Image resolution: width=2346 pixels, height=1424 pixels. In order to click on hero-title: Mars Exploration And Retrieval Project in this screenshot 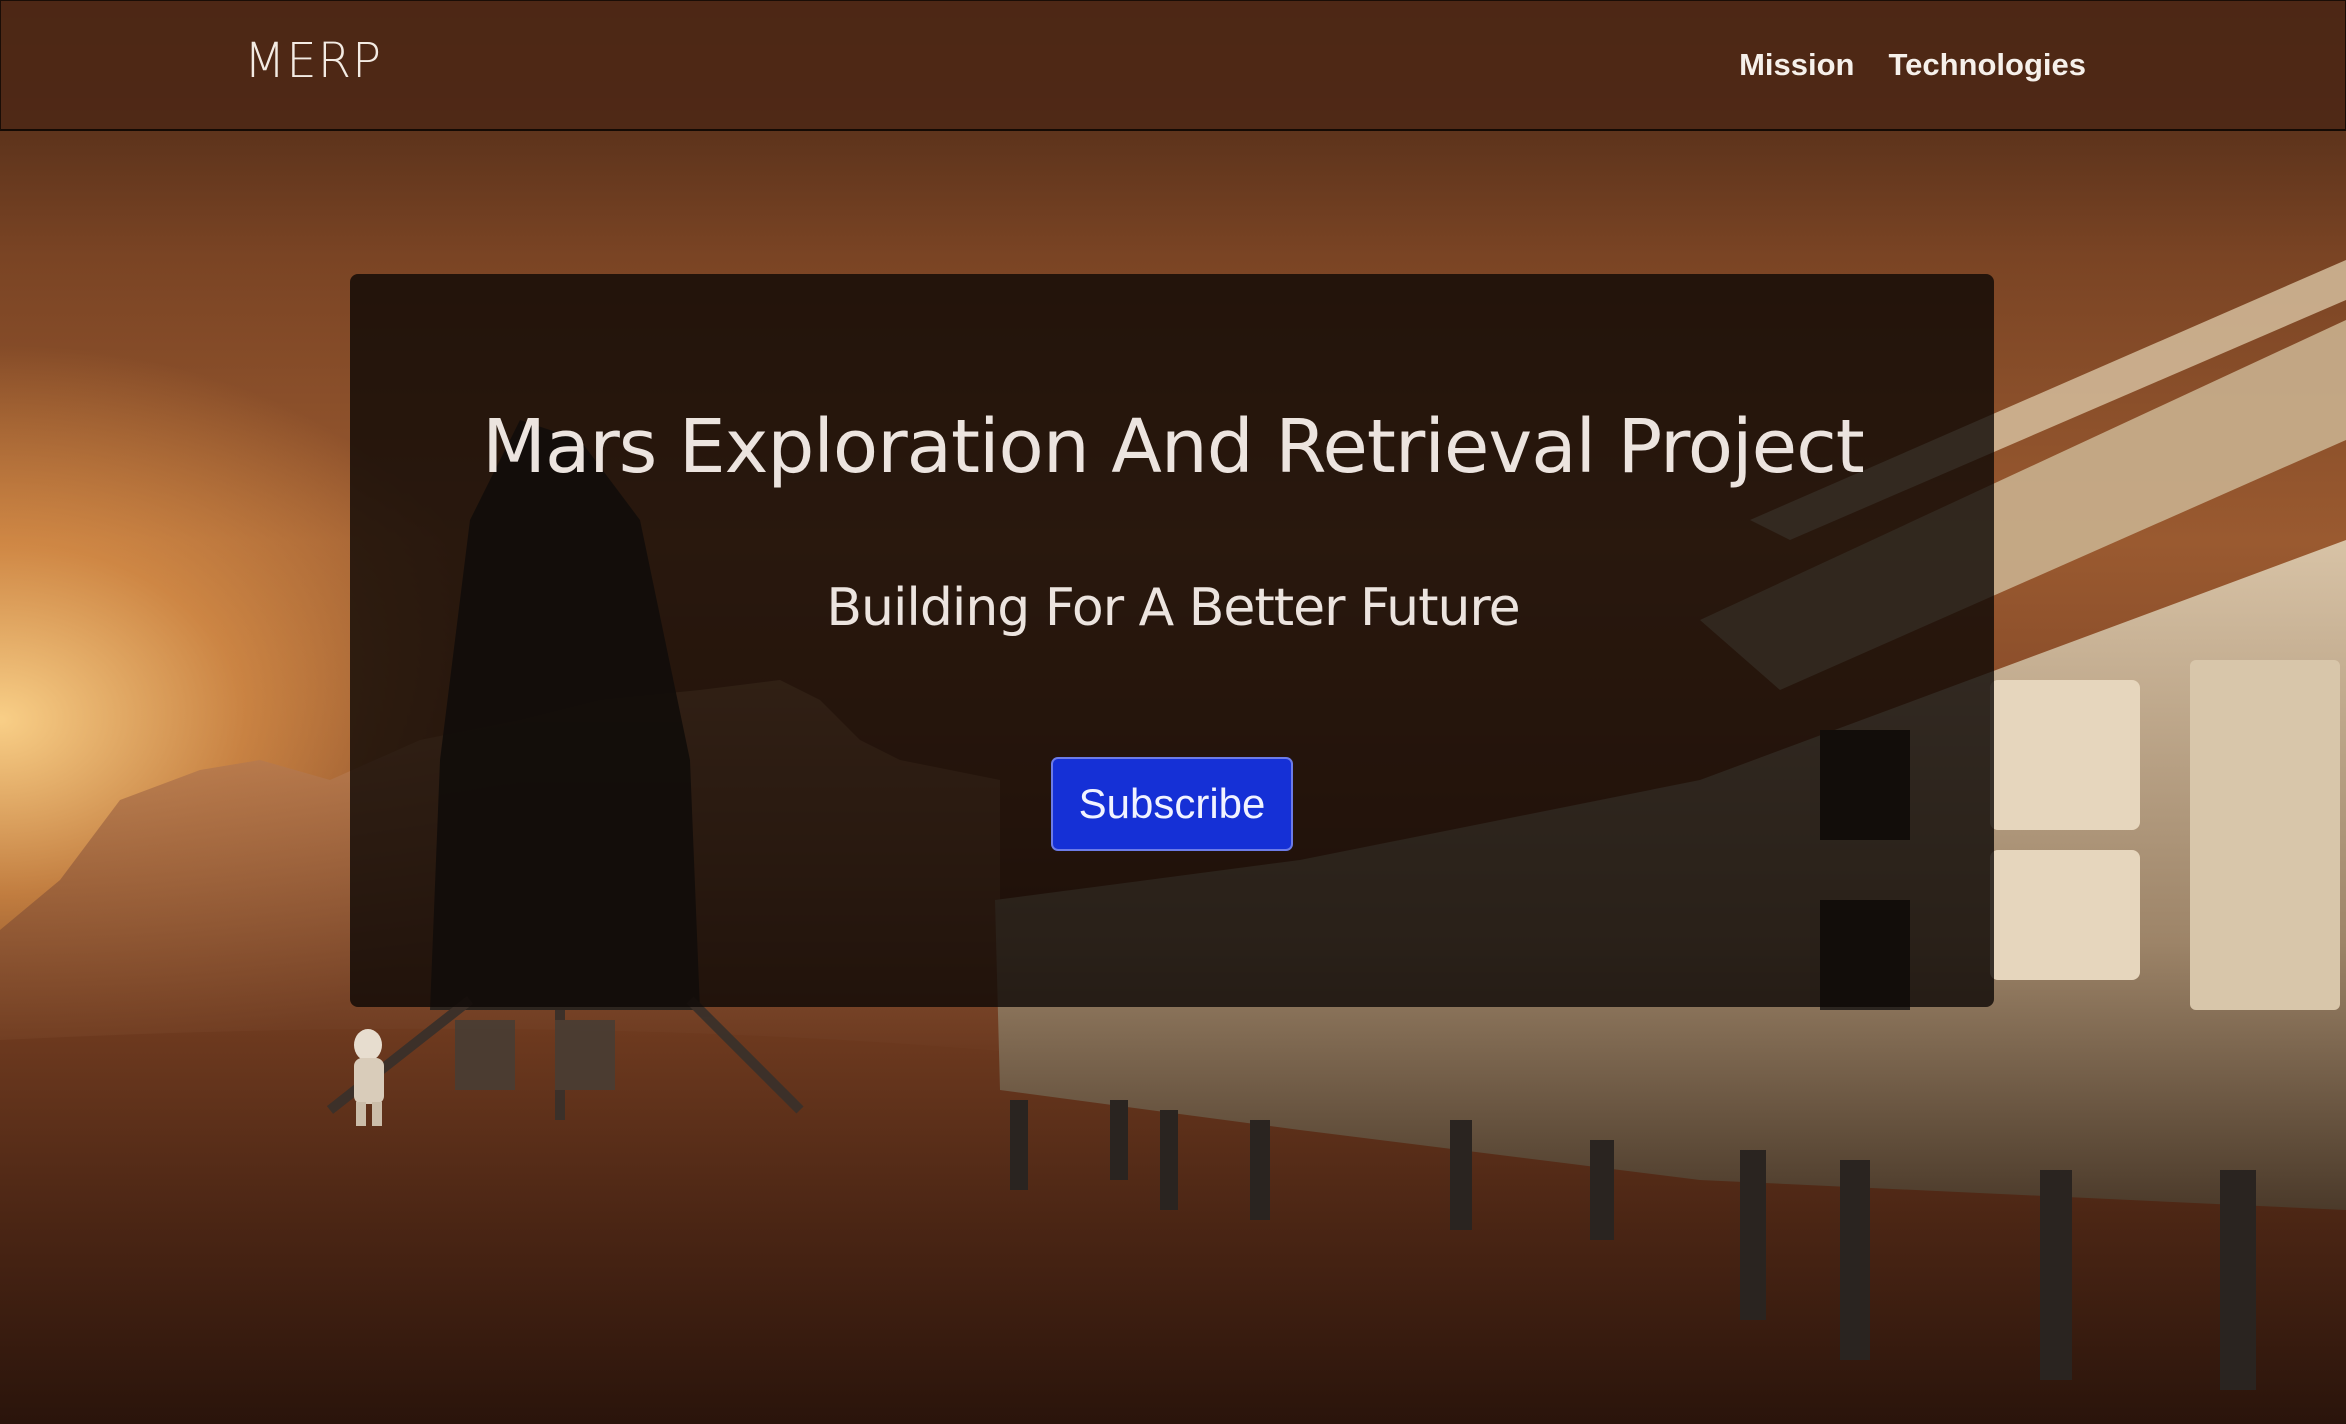, I will do `click(1173, 447)`.